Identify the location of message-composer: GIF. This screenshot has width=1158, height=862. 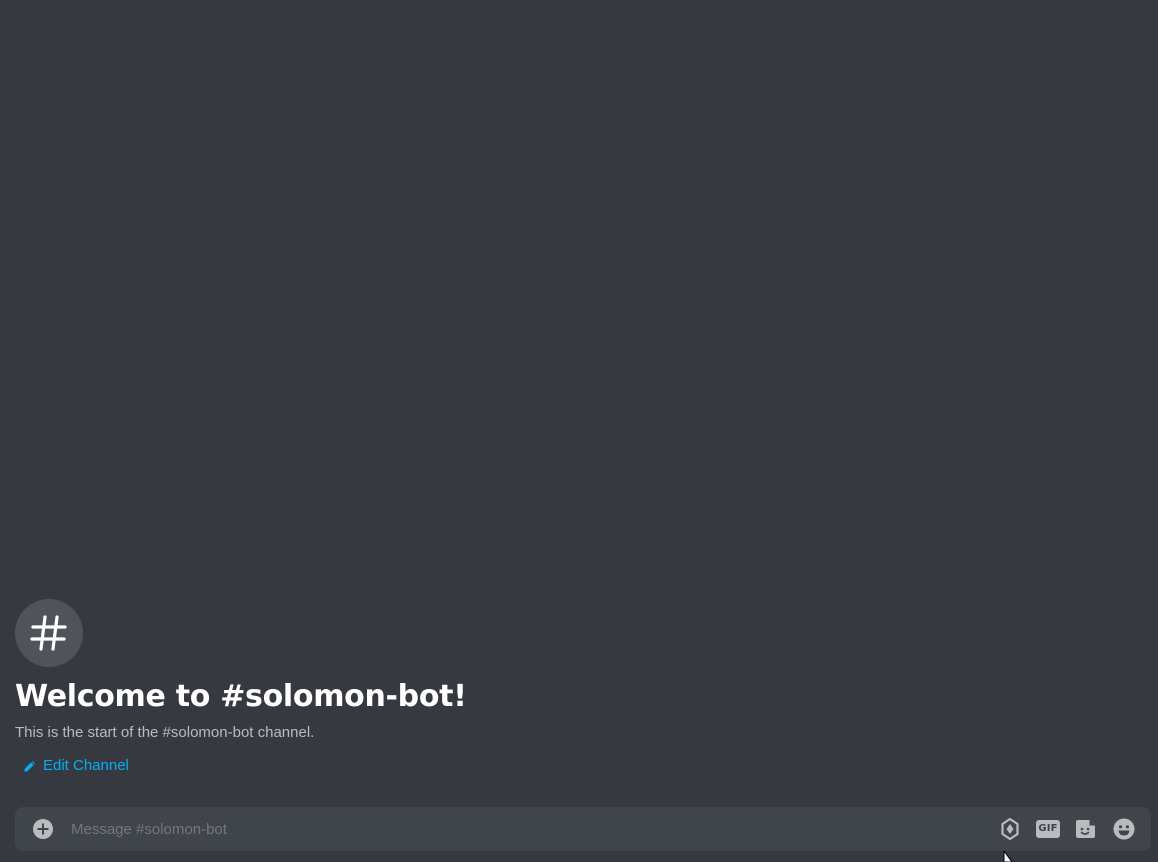
(583, 829).